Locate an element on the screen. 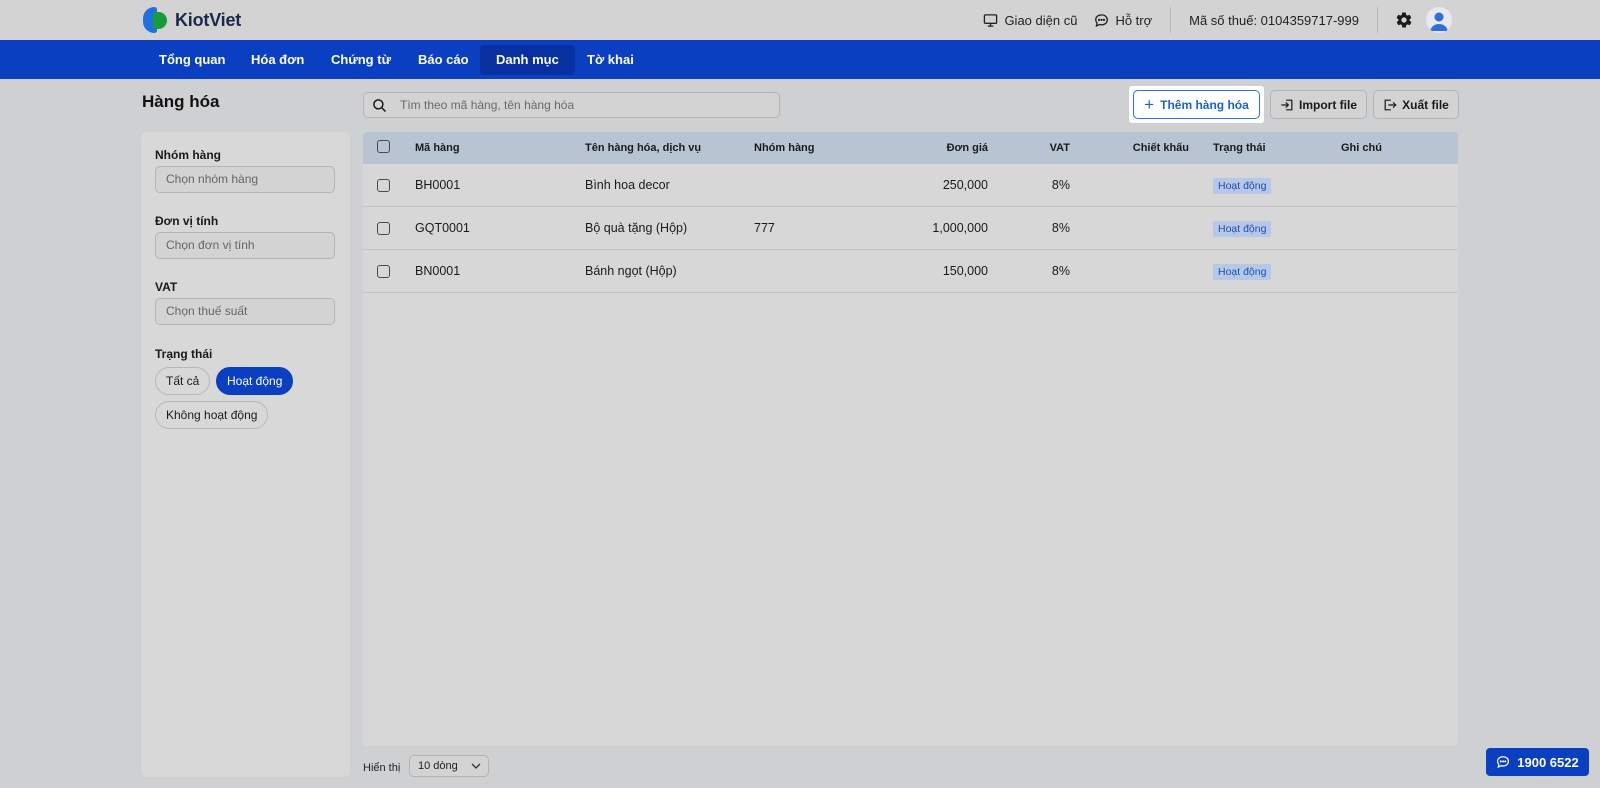 The height and width of the screenshot is (788, 1600). cell-name: Bình hoa decor is located at coordinates (627, 185).